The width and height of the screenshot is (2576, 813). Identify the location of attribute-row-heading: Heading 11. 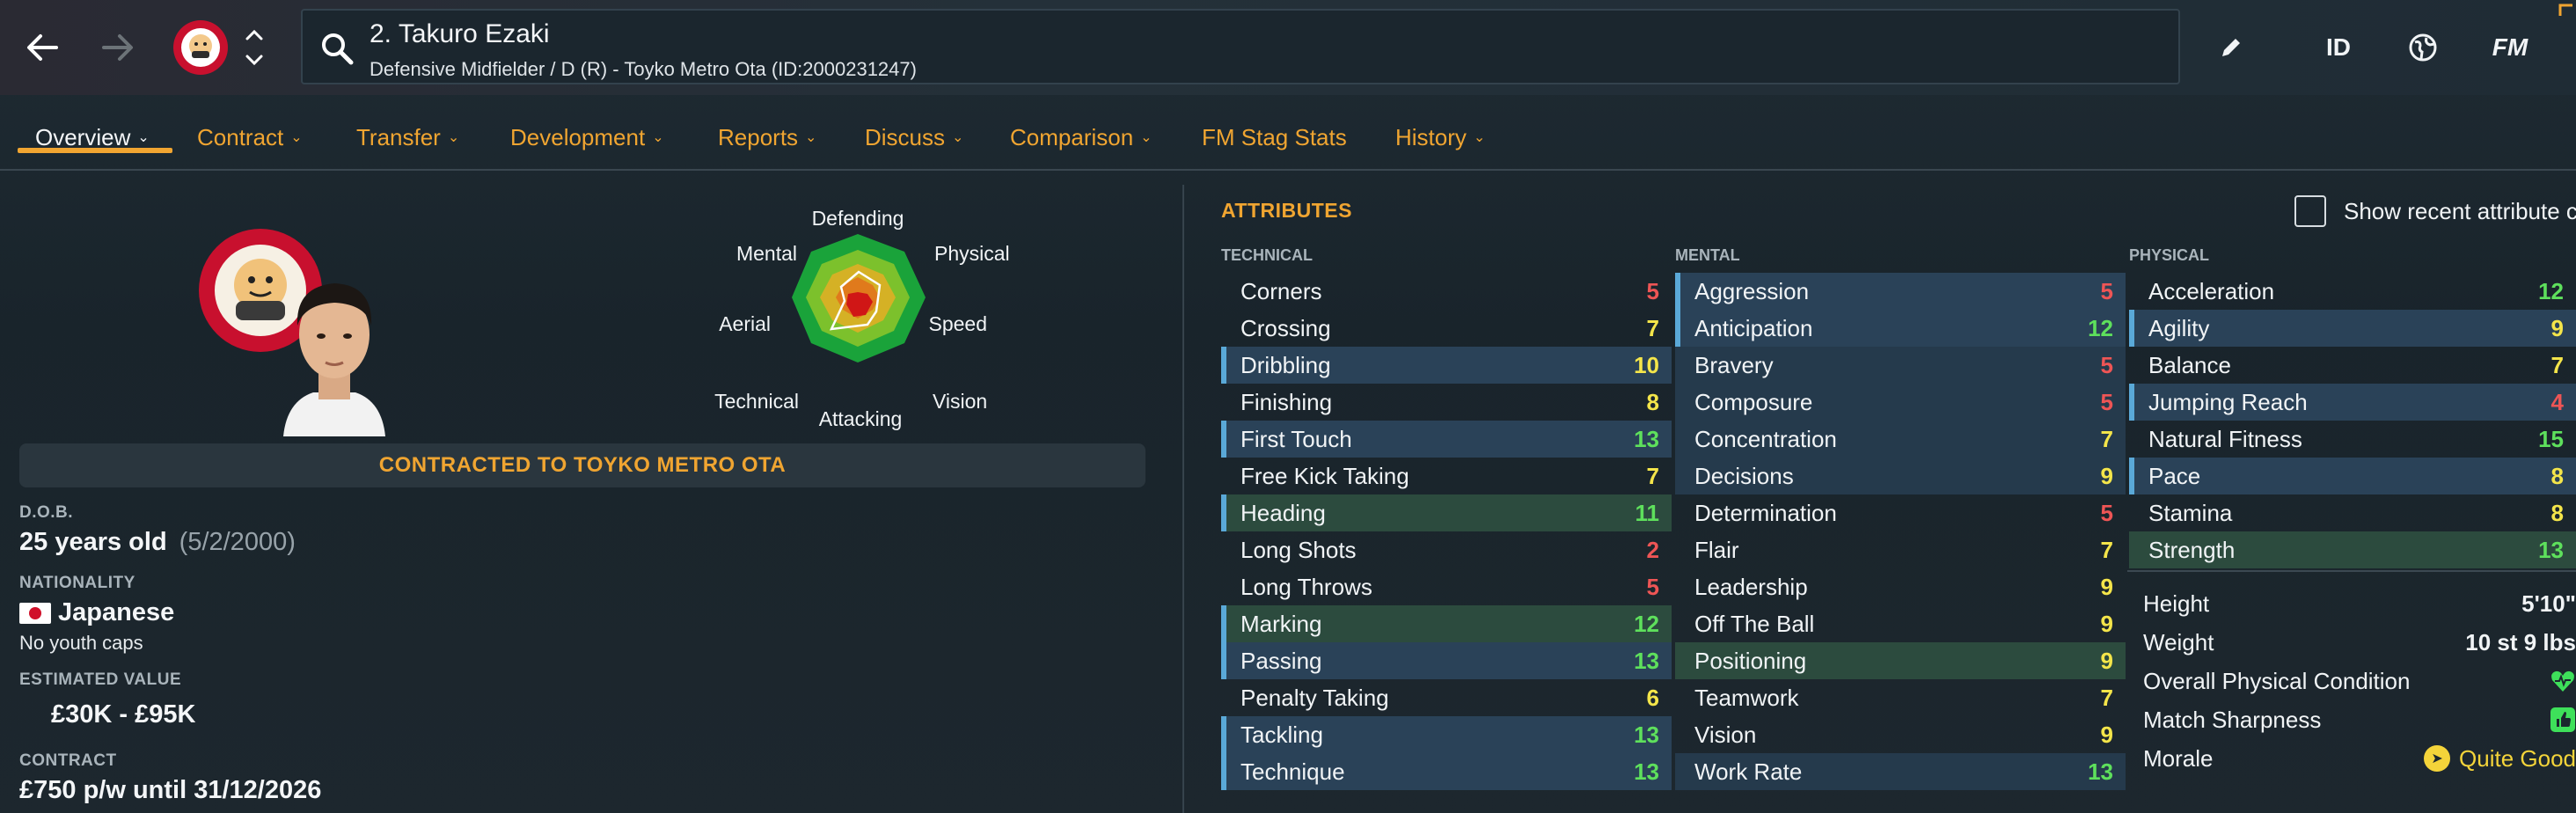
(1446, 512).